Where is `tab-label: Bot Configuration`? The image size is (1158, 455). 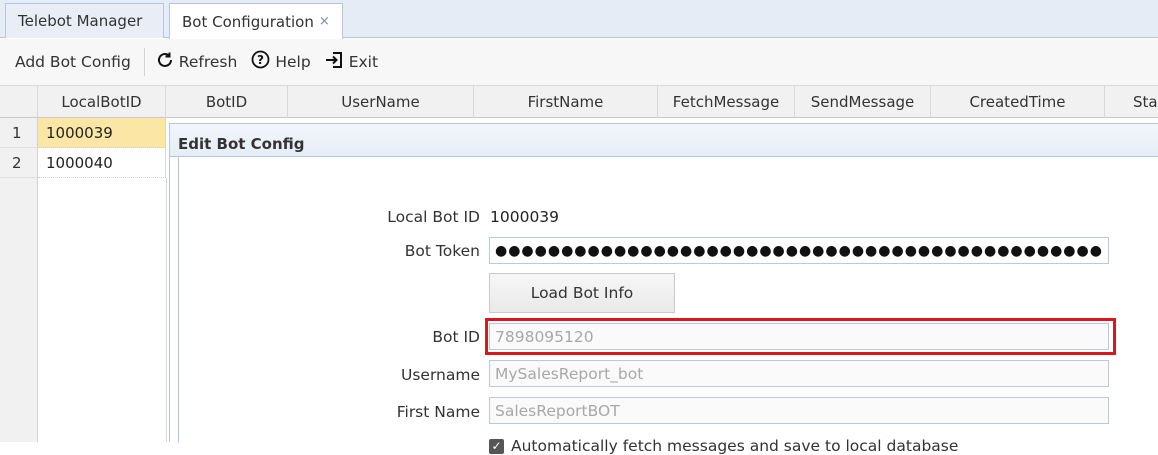
tab-label: Bot Configuration is located at coordinates (248, 21).